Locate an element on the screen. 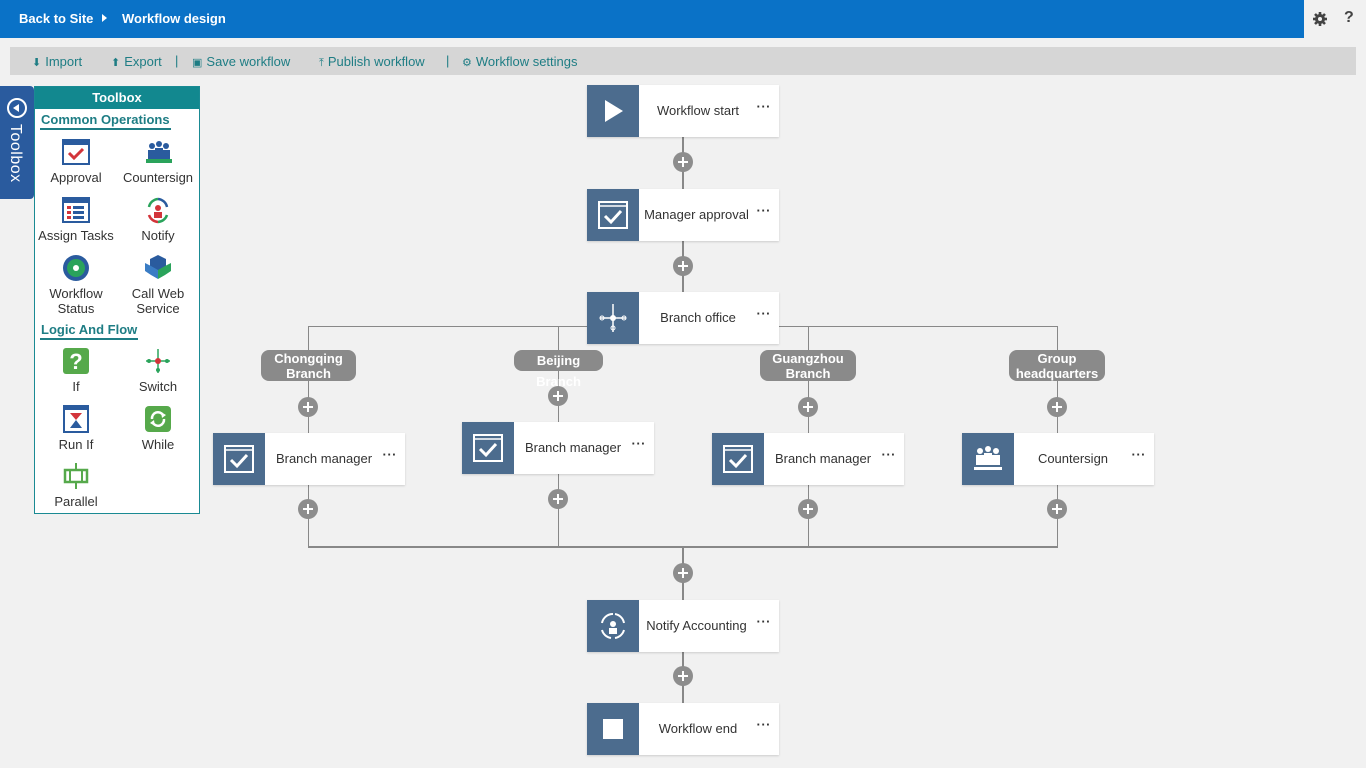  assign-tasks-icon is located at coordinates (76, 210).